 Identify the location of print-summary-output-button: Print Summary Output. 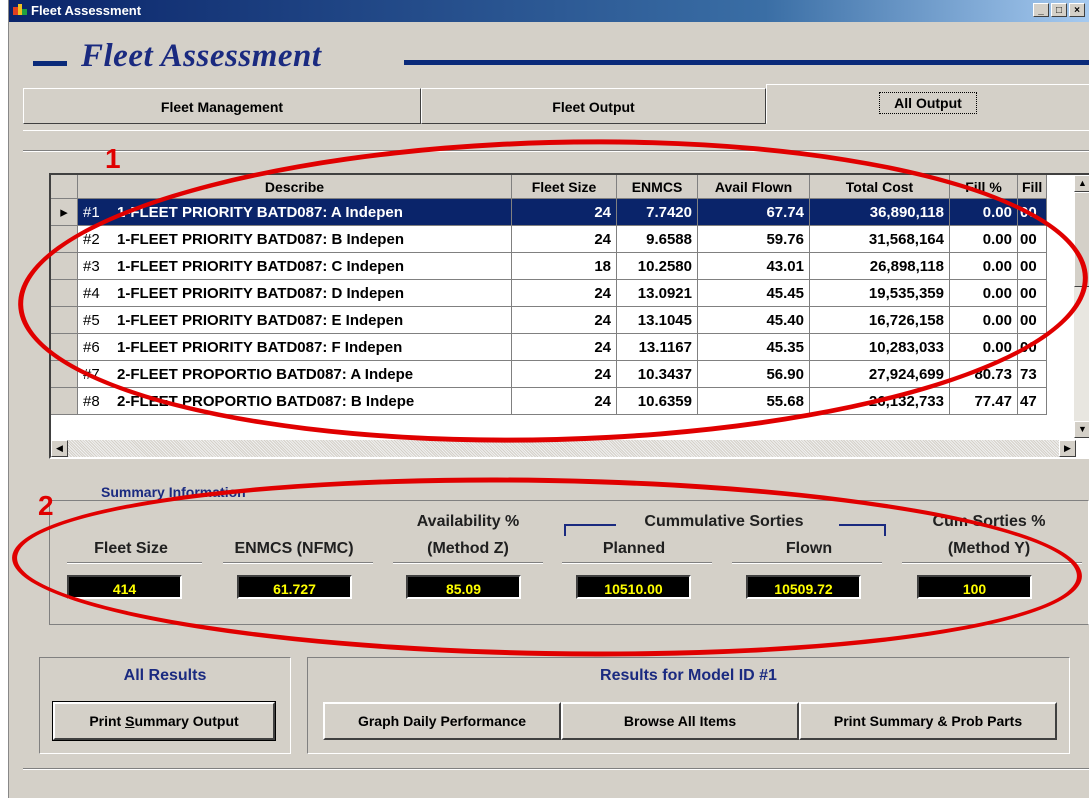
(164, 721).